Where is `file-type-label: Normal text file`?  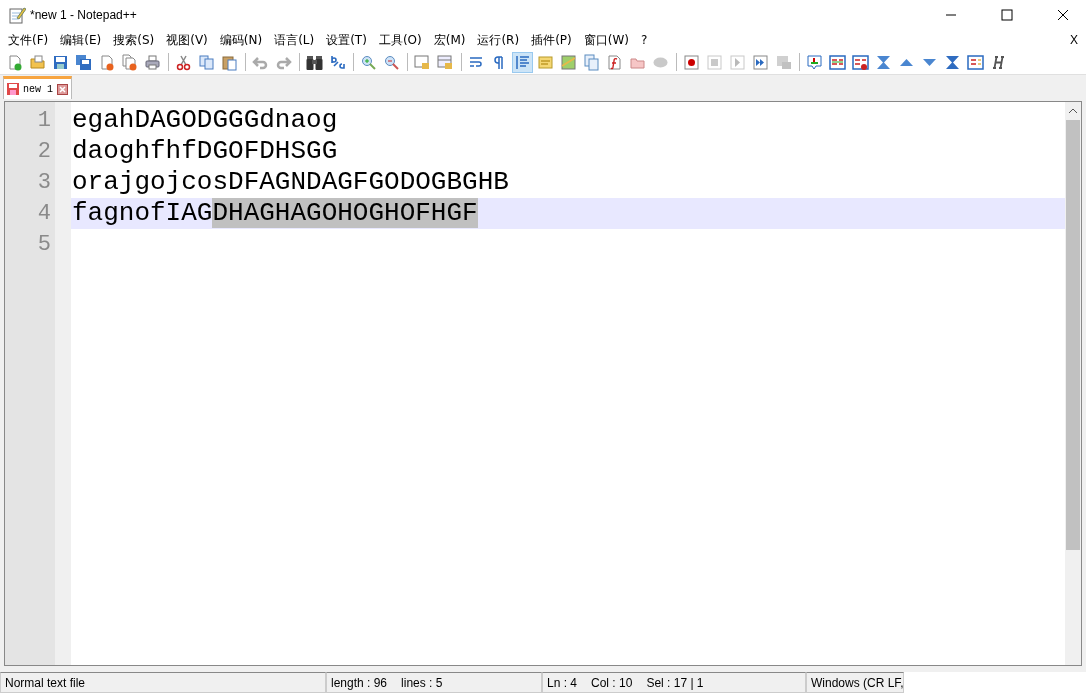
file-type-label: Normal text file is located at coordinates (163, 682).